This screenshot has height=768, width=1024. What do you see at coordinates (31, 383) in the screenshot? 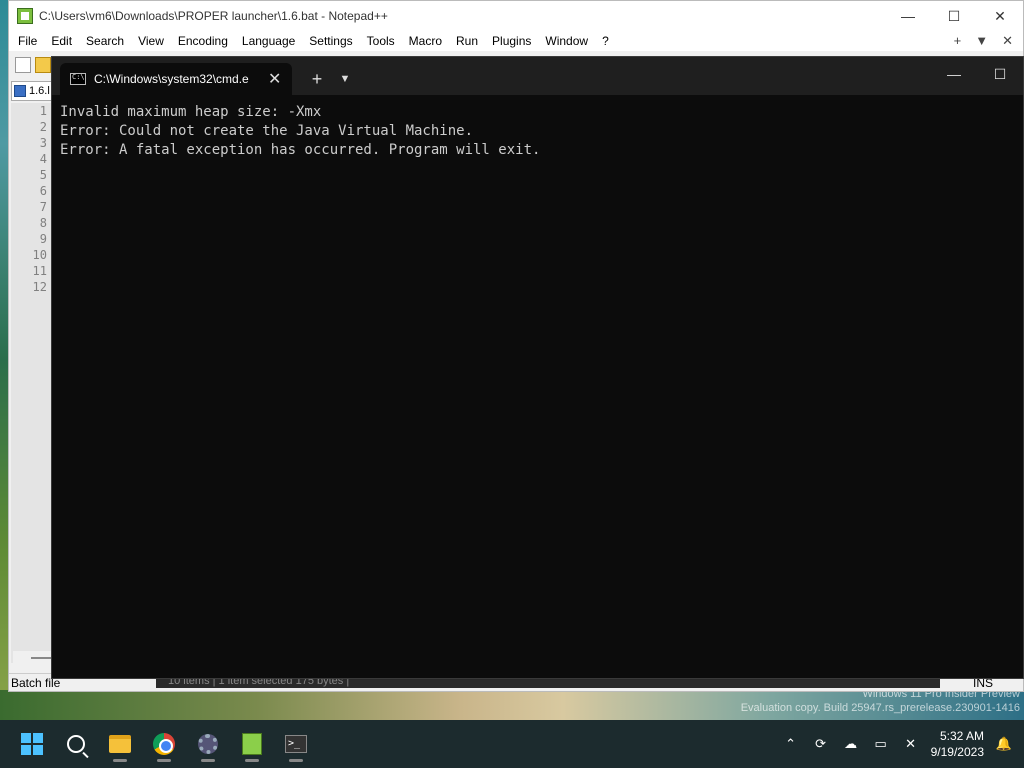
I see `line-number-gutter: 1 2 3 4 5 6 7 8 9 10 11 12` at bounding box center [31, 383].